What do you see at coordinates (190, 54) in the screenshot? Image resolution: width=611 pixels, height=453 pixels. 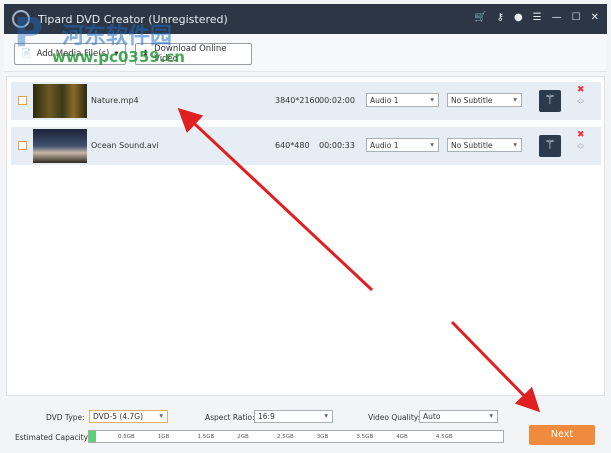 I see `download-label: Download Online Video` at bounding box center [190, 54].